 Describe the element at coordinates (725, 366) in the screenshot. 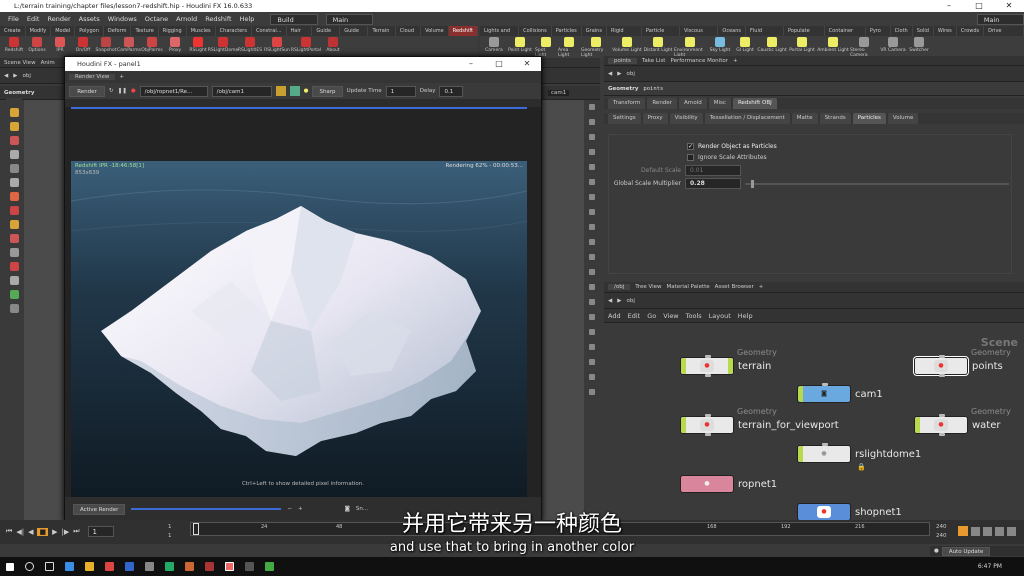

I see `node-terrain: ● terrain` at that location.